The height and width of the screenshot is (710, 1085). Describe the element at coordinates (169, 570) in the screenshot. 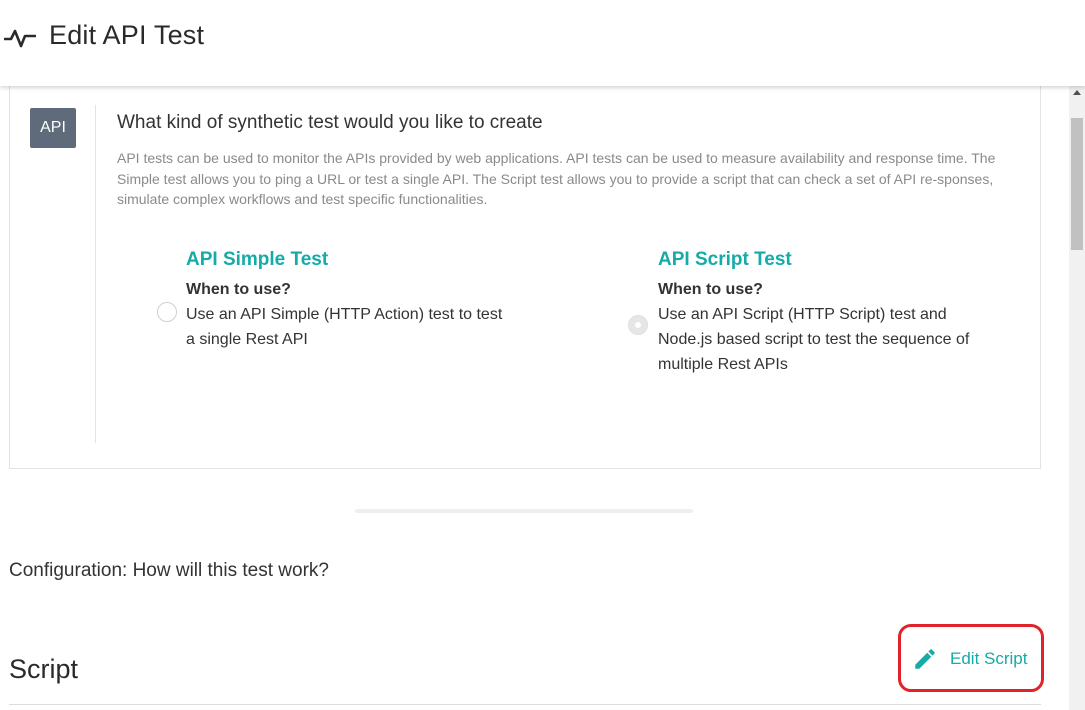

I see `configuration-label: Configuration: How will this test work?` at that location.